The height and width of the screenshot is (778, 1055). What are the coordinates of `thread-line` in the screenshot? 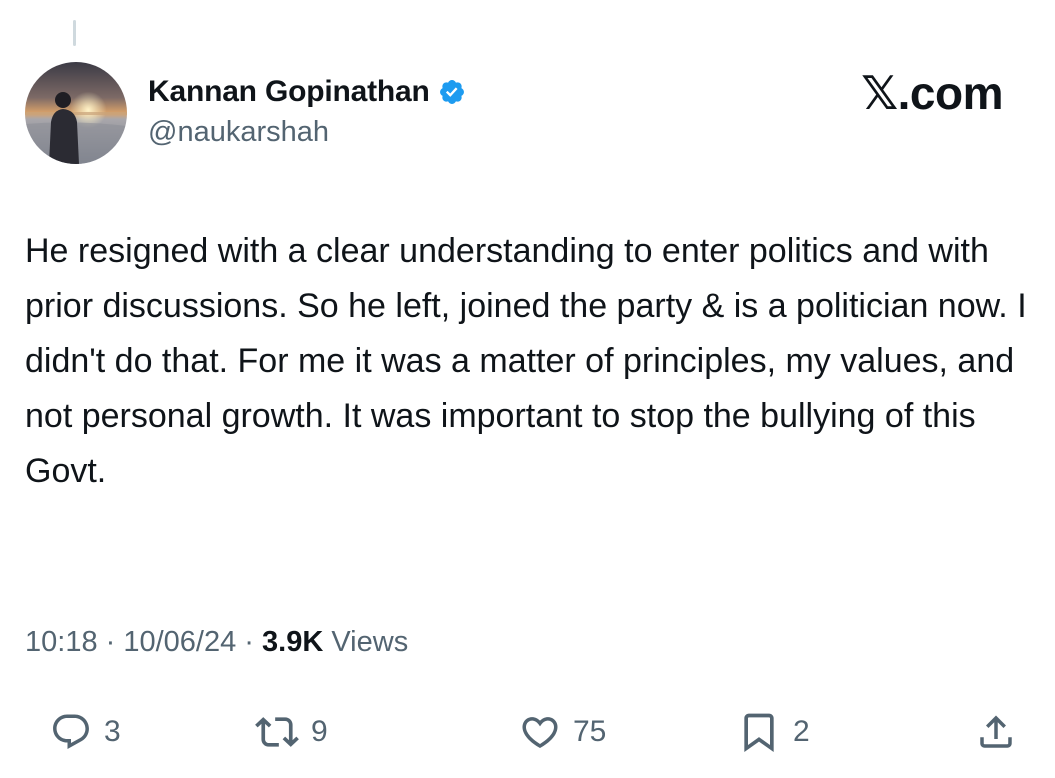 It's located at (74, 33).